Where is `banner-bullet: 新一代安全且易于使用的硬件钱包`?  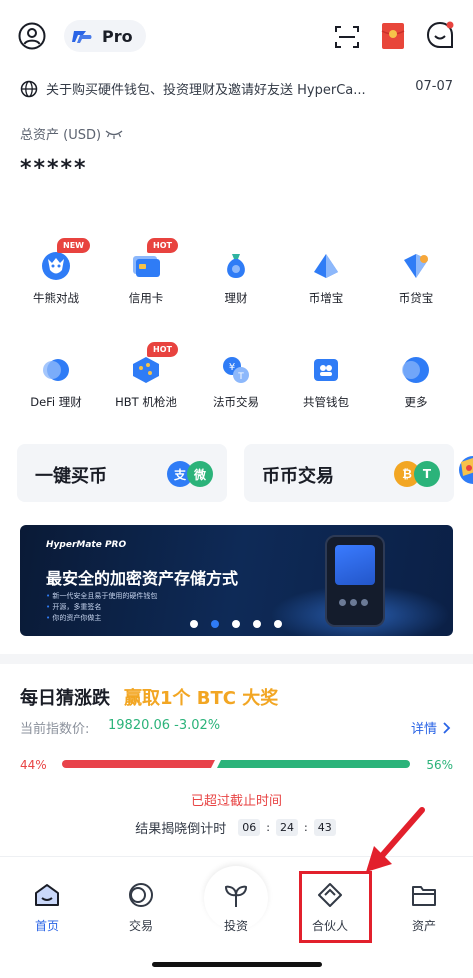 banner-bullet: 新一代安全且易于使用的硬件钱包 is located at coordinates (101, 596).